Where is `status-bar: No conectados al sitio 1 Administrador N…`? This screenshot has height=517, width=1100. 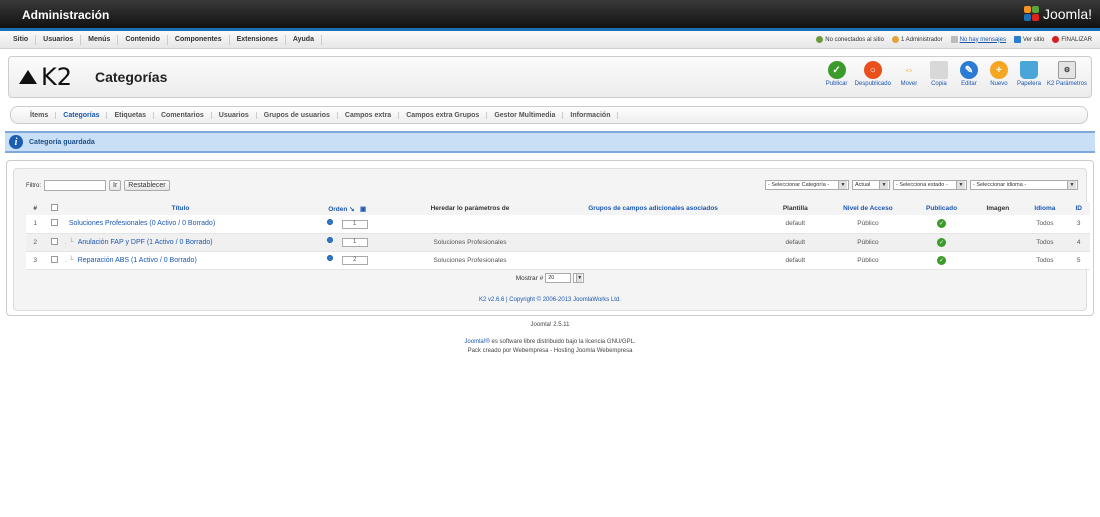
status-bar: No conectados al sitio 1 Administrador N… is located at coordinates (958, 39).